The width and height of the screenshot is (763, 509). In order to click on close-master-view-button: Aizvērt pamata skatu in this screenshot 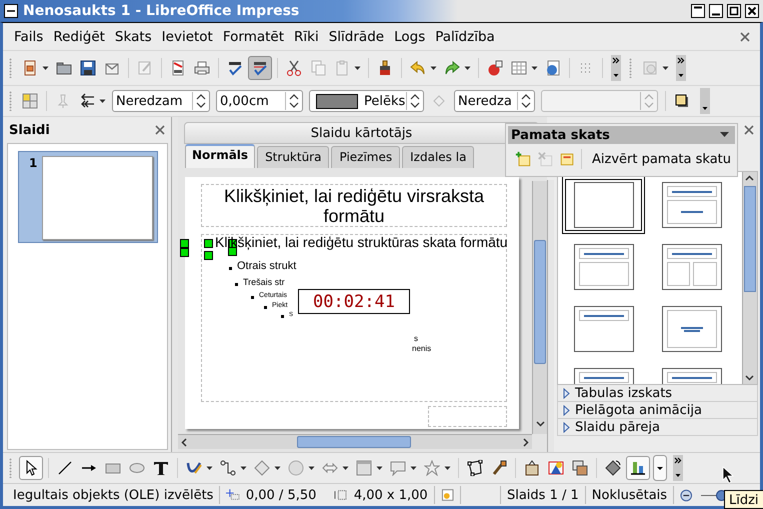, I will do `click(661, 159)`.